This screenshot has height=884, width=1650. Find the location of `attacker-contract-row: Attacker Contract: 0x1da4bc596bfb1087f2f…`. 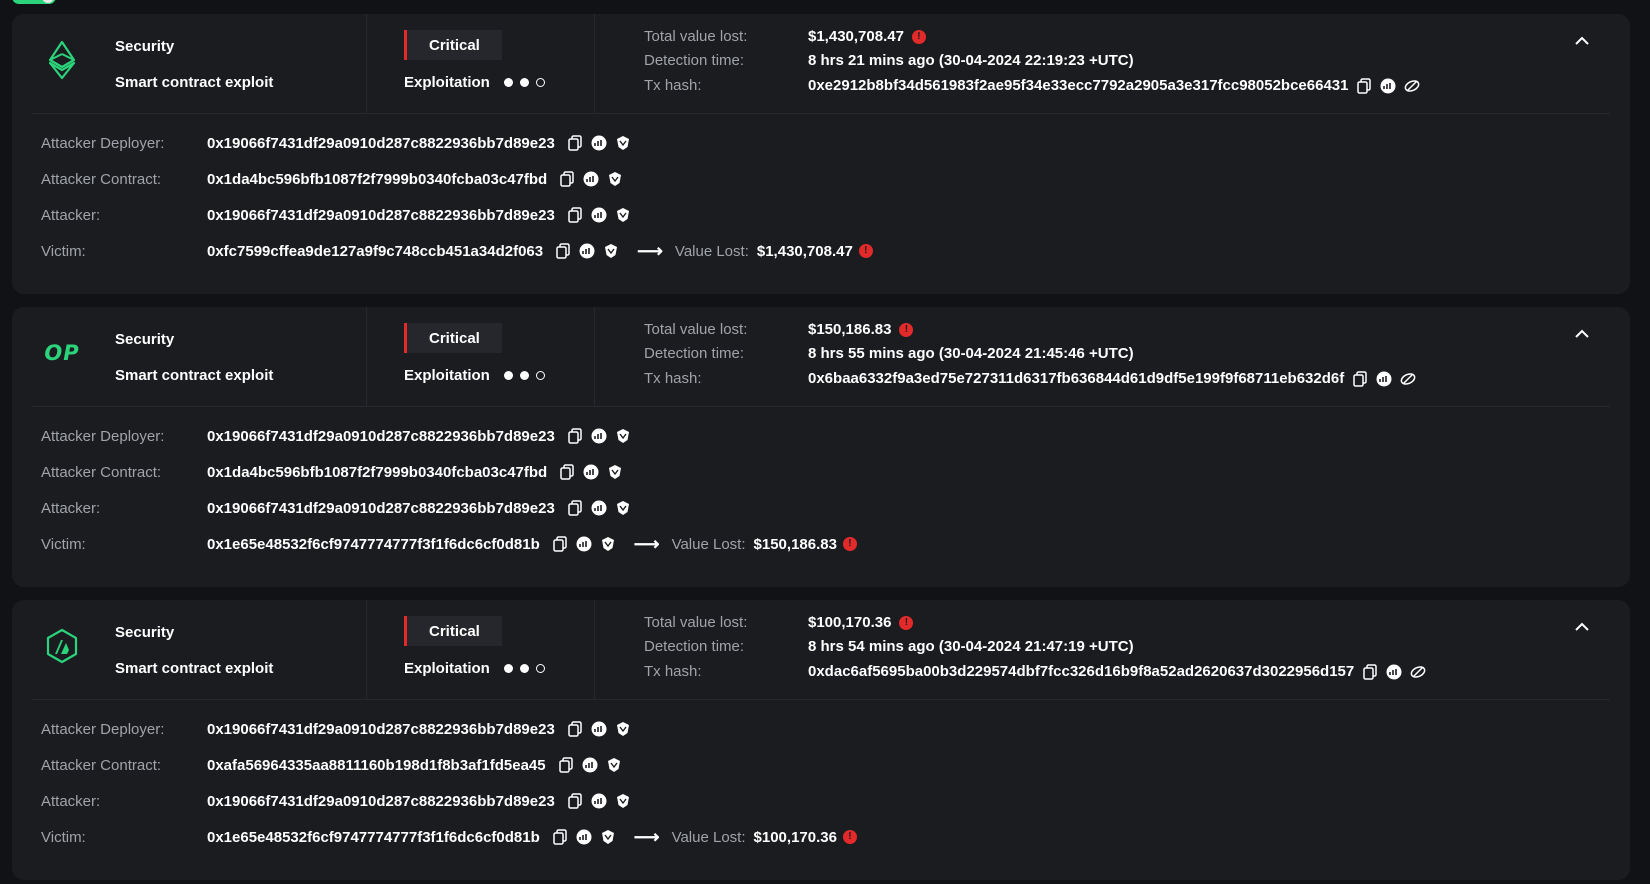

attacker-contract-row: Attacker Contract: 0x1da4bc596bfb1087f2f… is located at coordinates (332, 472).